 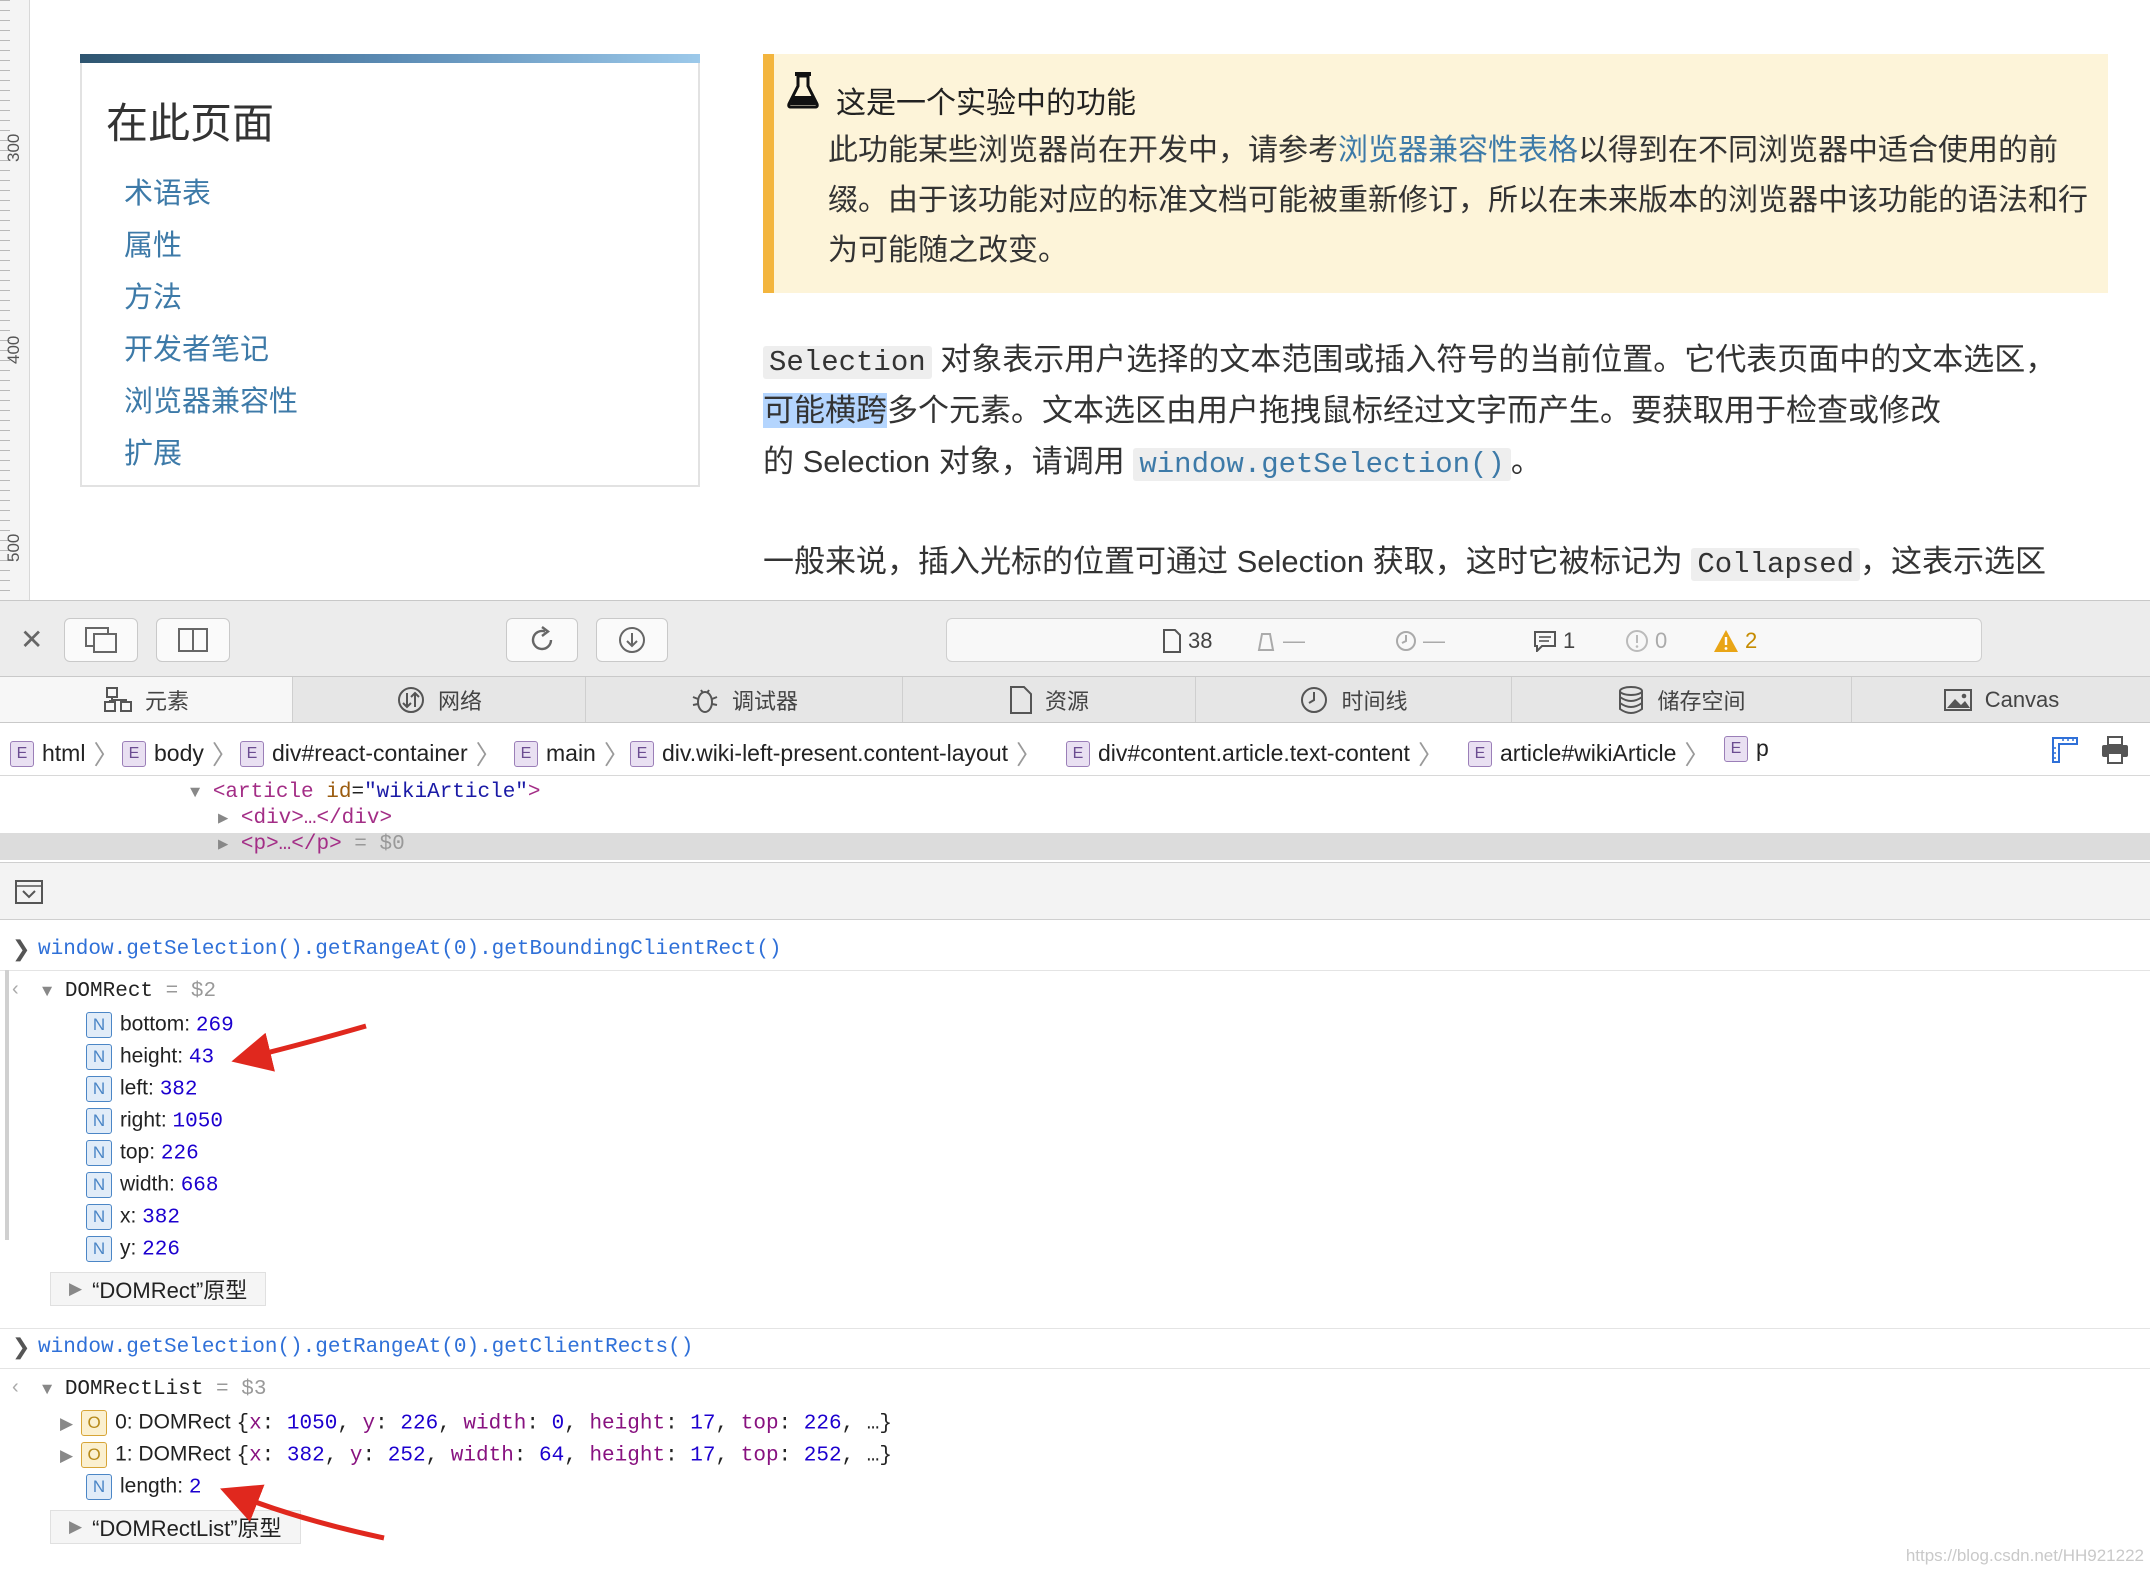 I want to click on domrectlist-result: ▼ DOMRectList = $3, so click(x=154, y=1389).